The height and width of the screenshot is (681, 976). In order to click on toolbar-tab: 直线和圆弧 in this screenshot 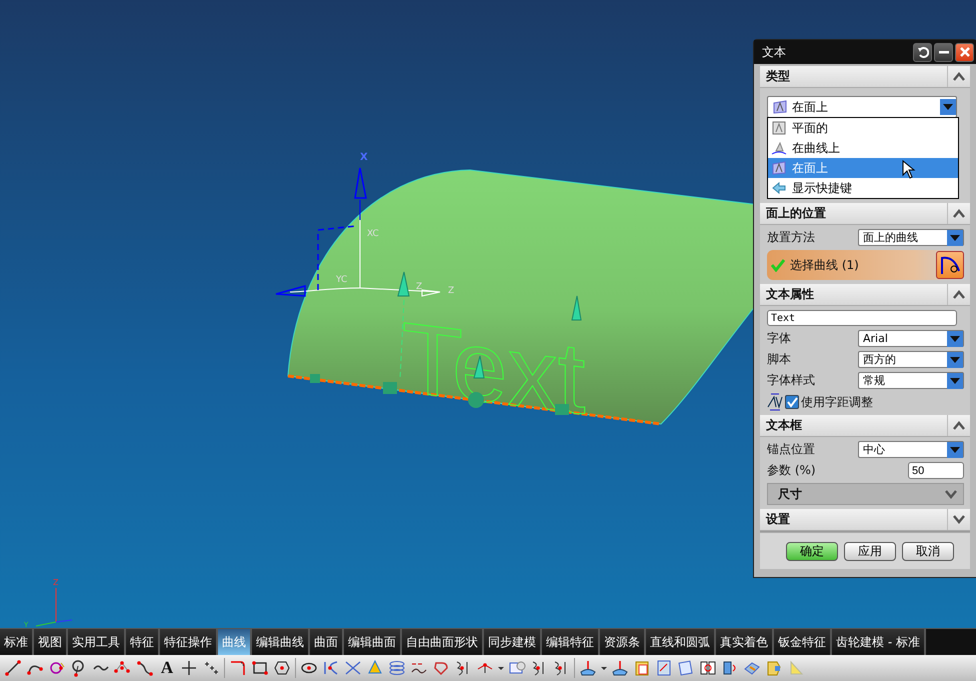, I will do `click(681, 642)`.